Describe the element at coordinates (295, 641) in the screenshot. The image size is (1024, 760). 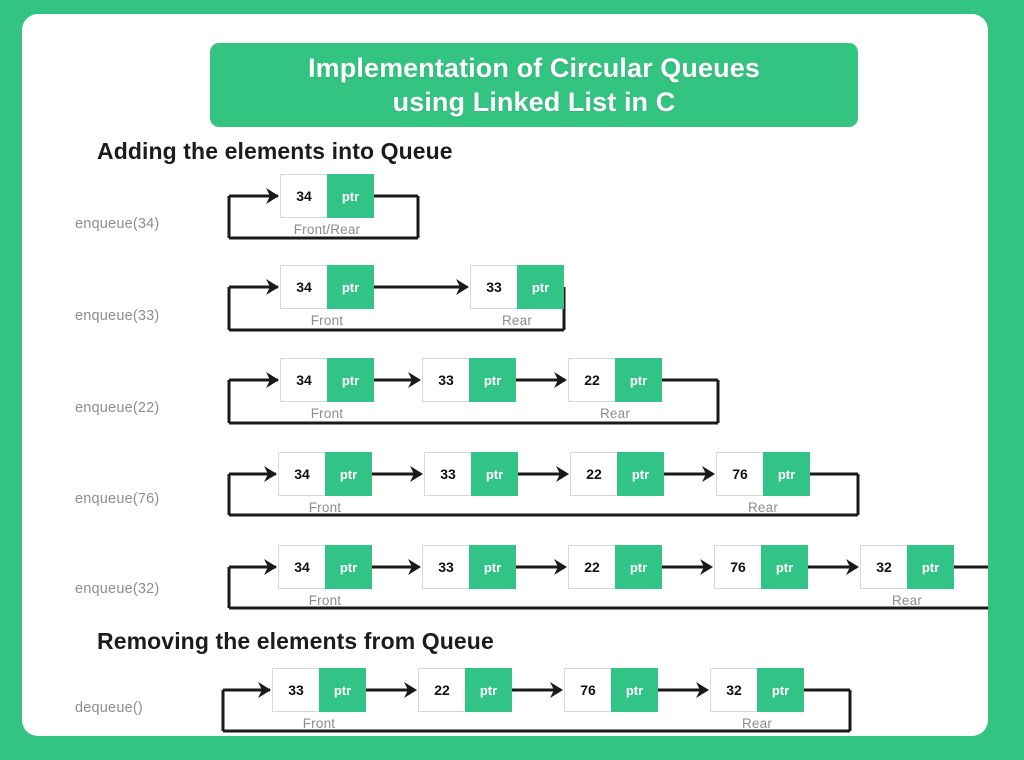
I see `section-heading-removing: Removing the elements from Queue` at that location.